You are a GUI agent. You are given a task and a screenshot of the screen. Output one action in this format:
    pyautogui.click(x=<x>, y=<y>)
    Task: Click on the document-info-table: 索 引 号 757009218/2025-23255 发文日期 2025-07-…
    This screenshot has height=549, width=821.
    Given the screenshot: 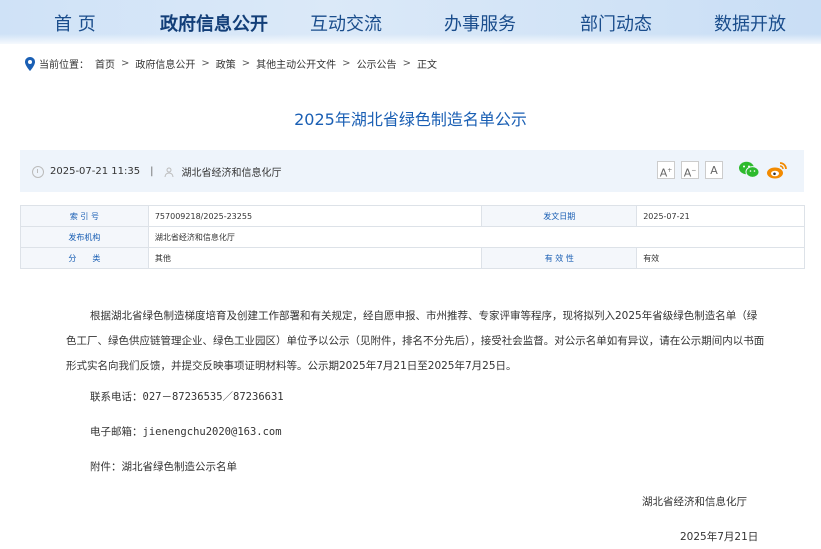 What is the action you would take?
    pyautogui.click(x=413, y=237)
    